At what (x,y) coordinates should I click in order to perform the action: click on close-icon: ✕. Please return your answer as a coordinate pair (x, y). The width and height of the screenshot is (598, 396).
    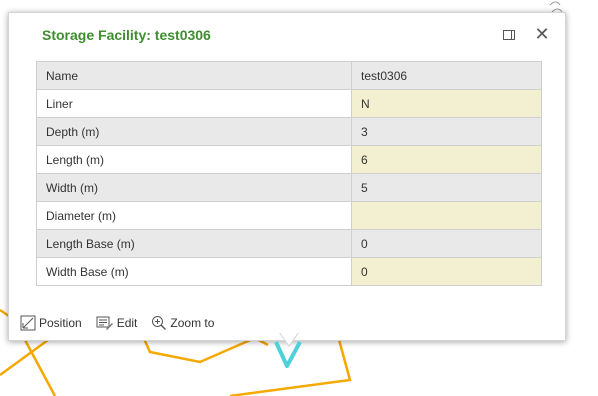
    Looking at the image, I should click on (542, 34).